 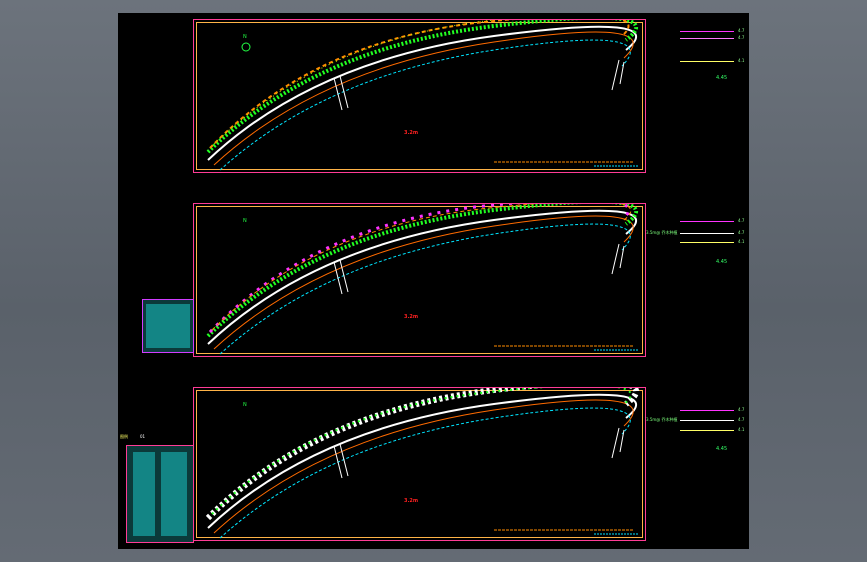 What do you see at coordinates (160, 494) in the screenshot?
I see `legend-table` at bounding box center [160, 494].